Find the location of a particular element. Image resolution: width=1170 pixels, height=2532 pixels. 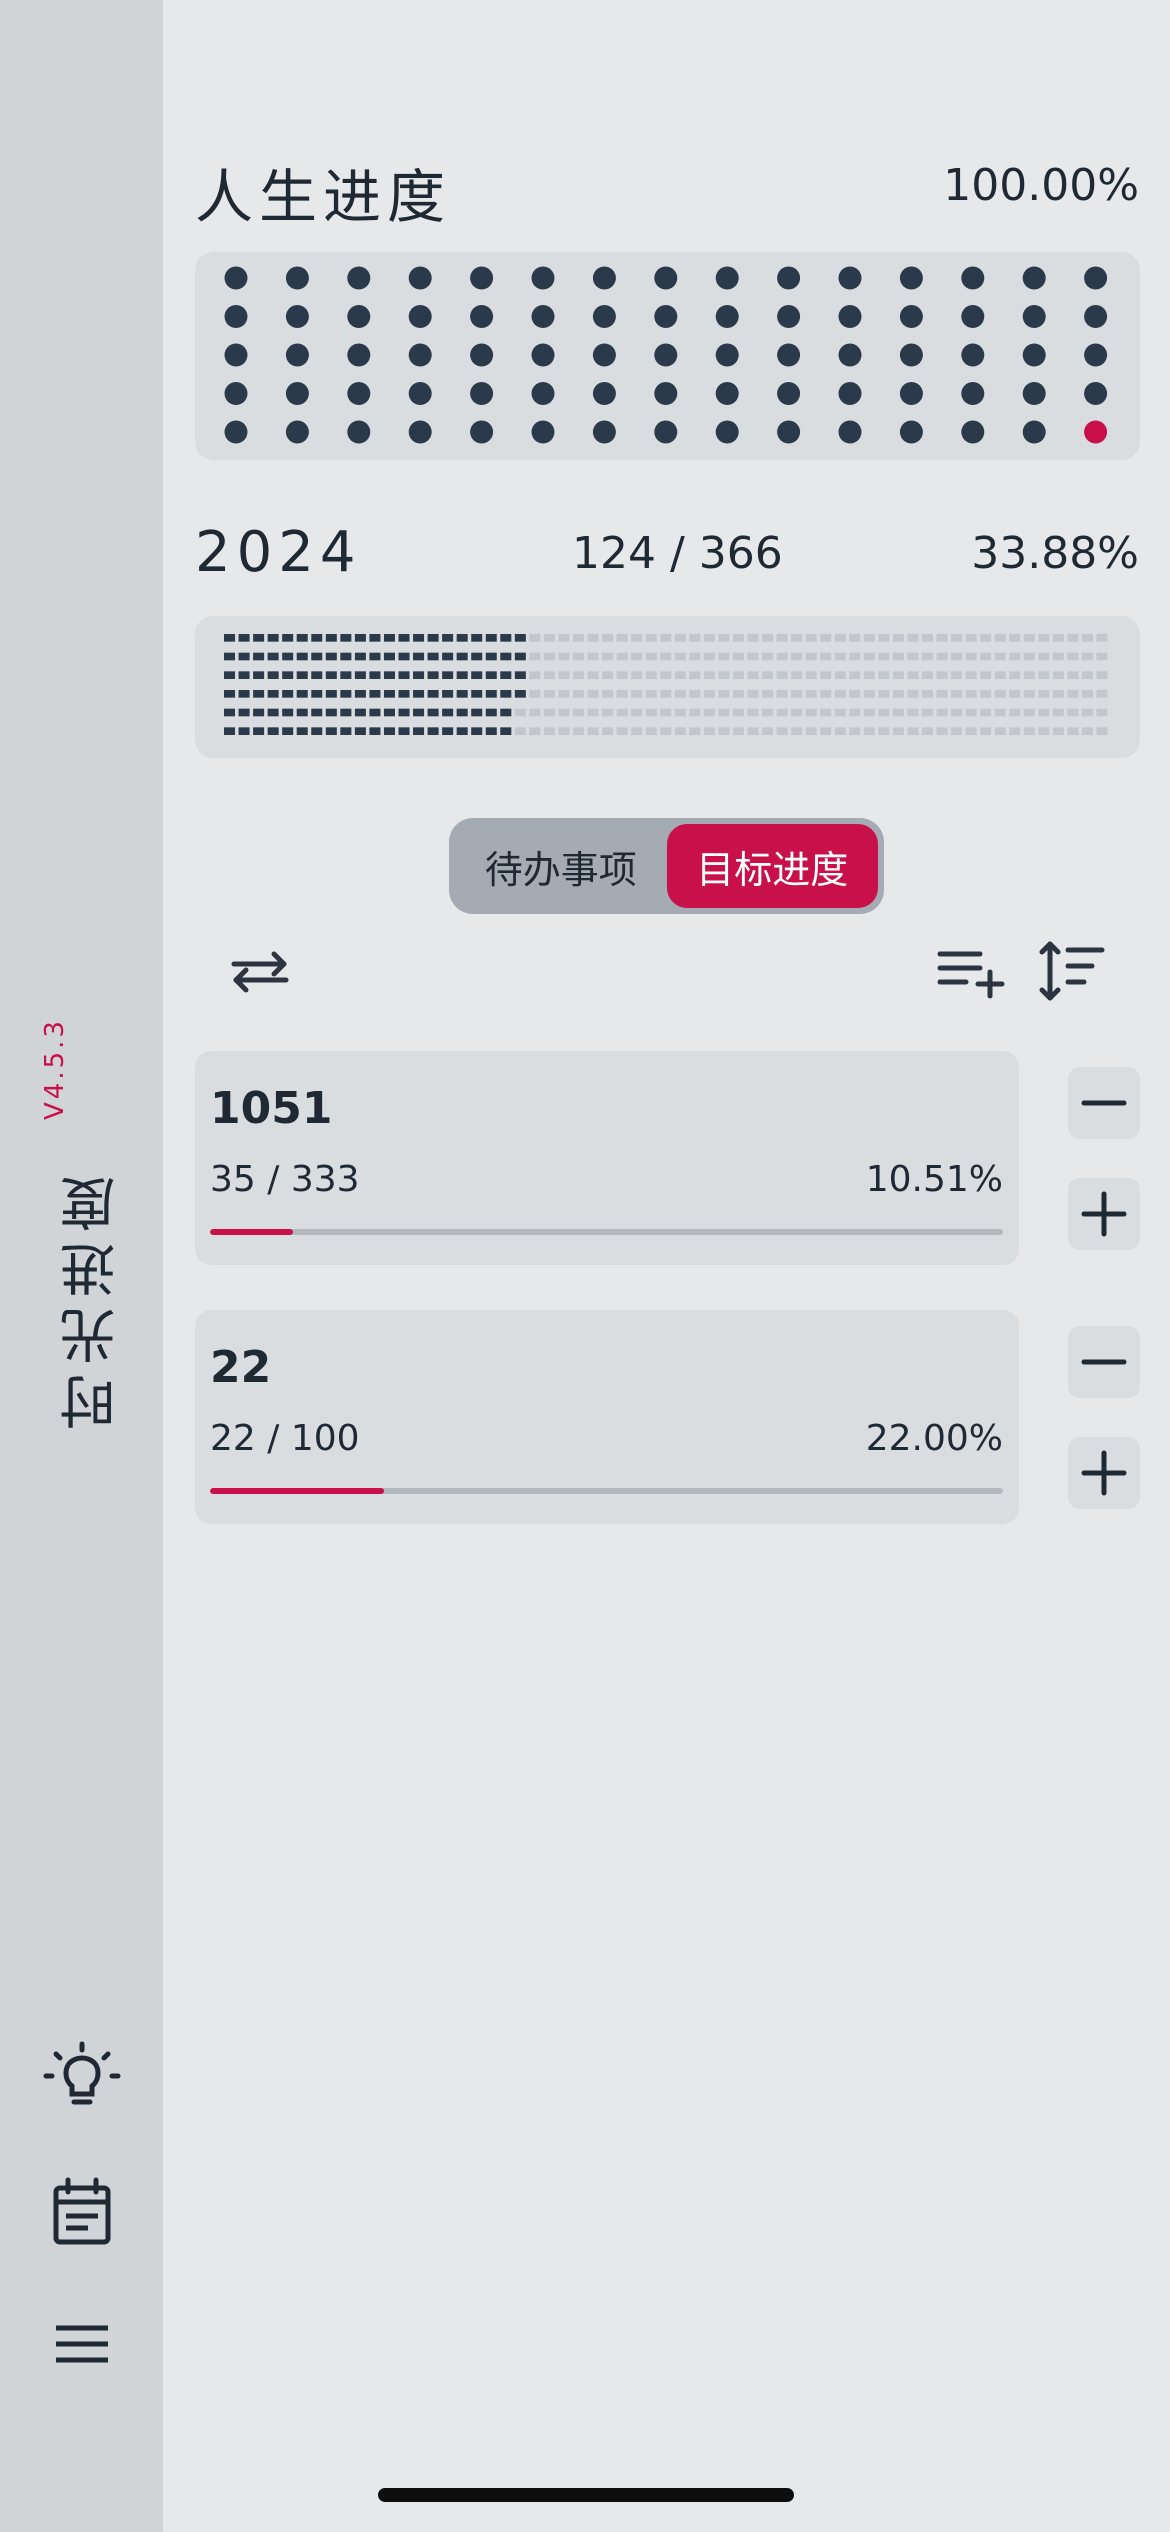

plus-icon is located at coordinates (1104, 1214).